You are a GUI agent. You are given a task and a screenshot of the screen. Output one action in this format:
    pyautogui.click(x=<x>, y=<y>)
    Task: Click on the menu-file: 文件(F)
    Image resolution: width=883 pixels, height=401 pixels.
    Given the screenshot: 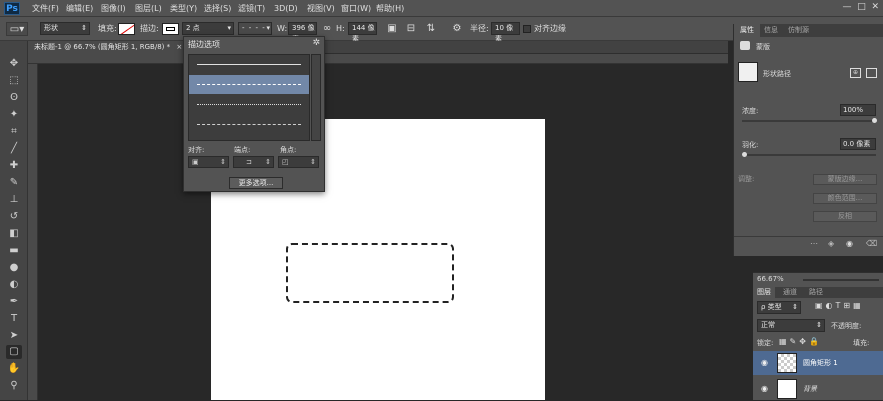 What is the action you would take?
    pyautogui.click(x=45, y=8)
    